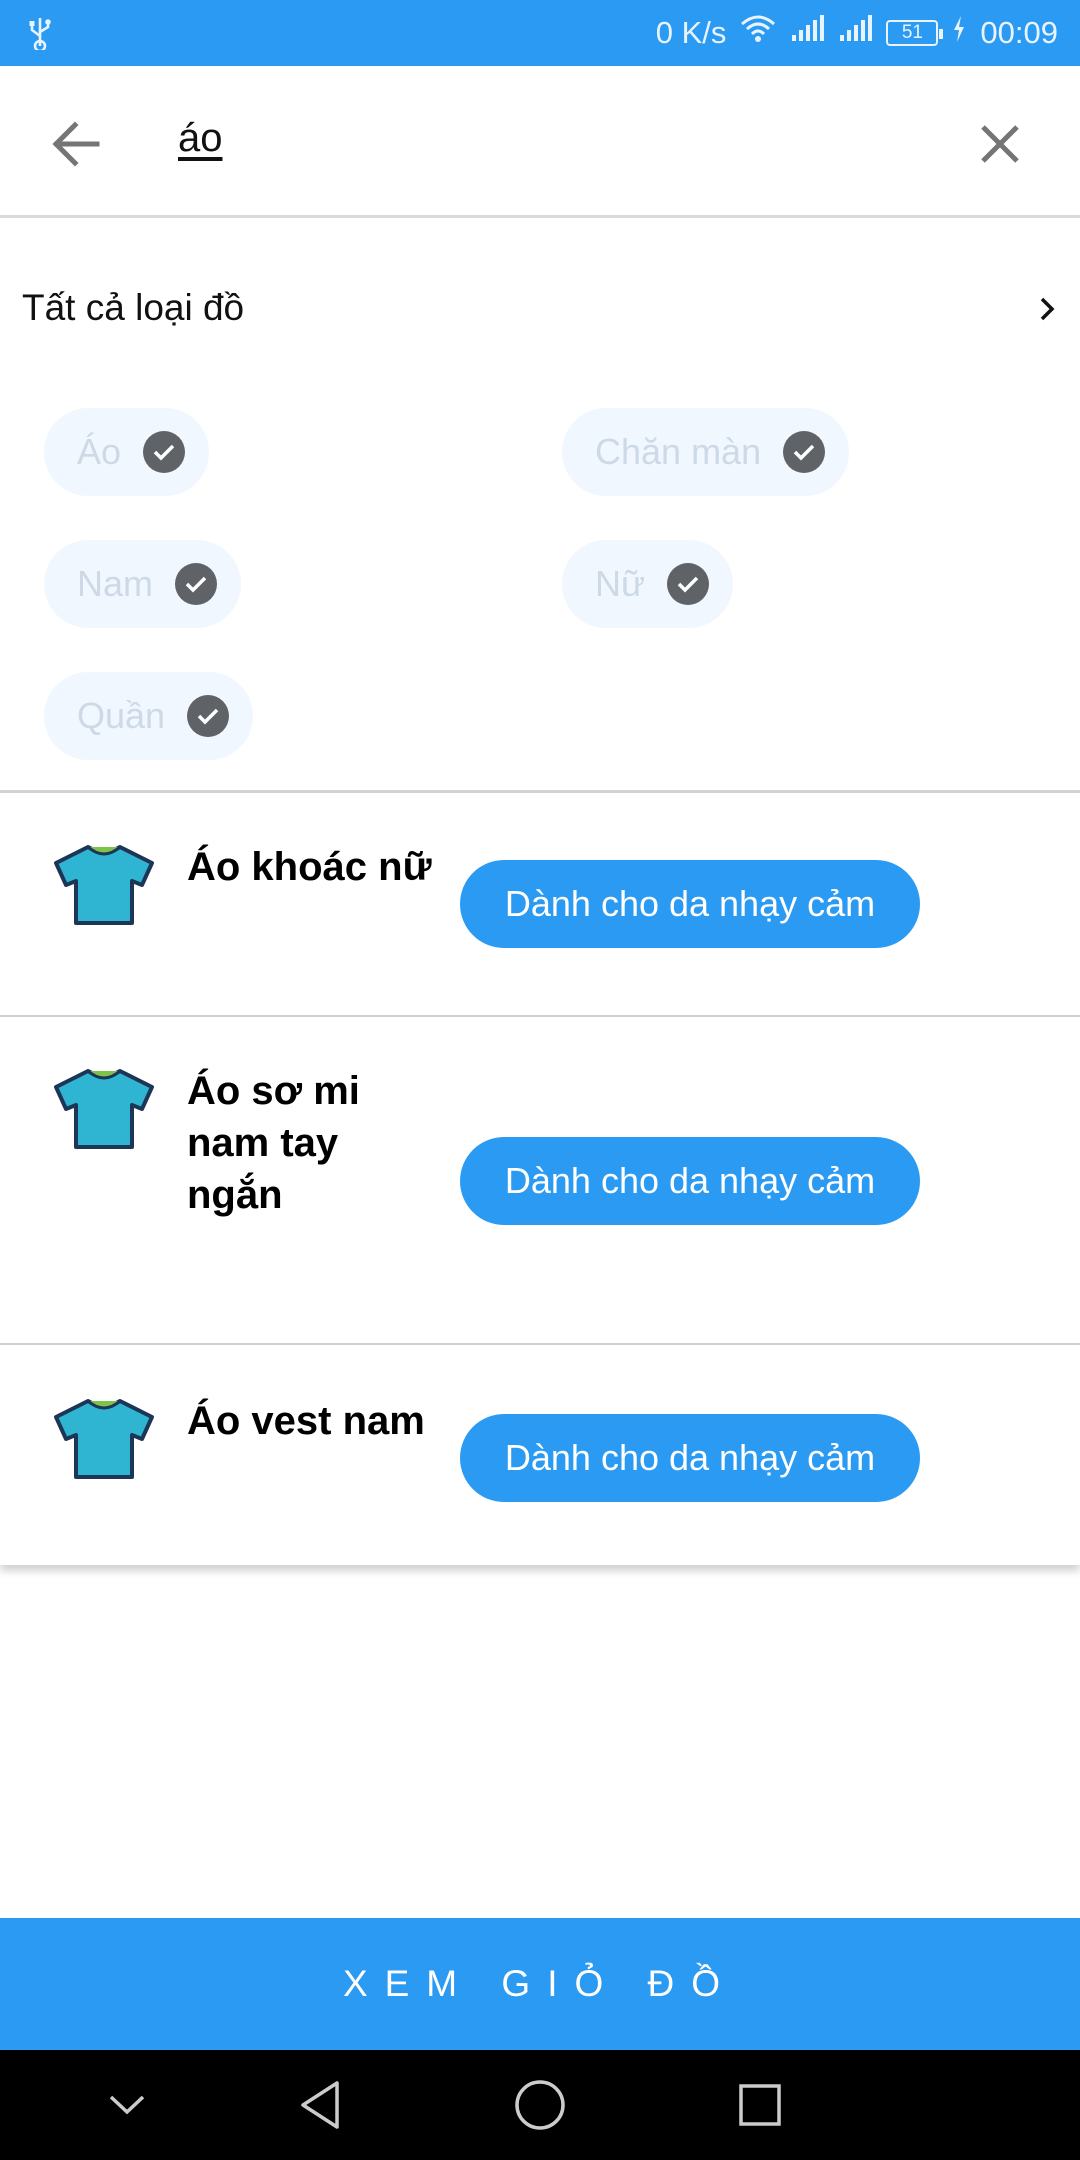 The image size is (1080, 2160). I want to click on search-input: áo, so click(200, 138).